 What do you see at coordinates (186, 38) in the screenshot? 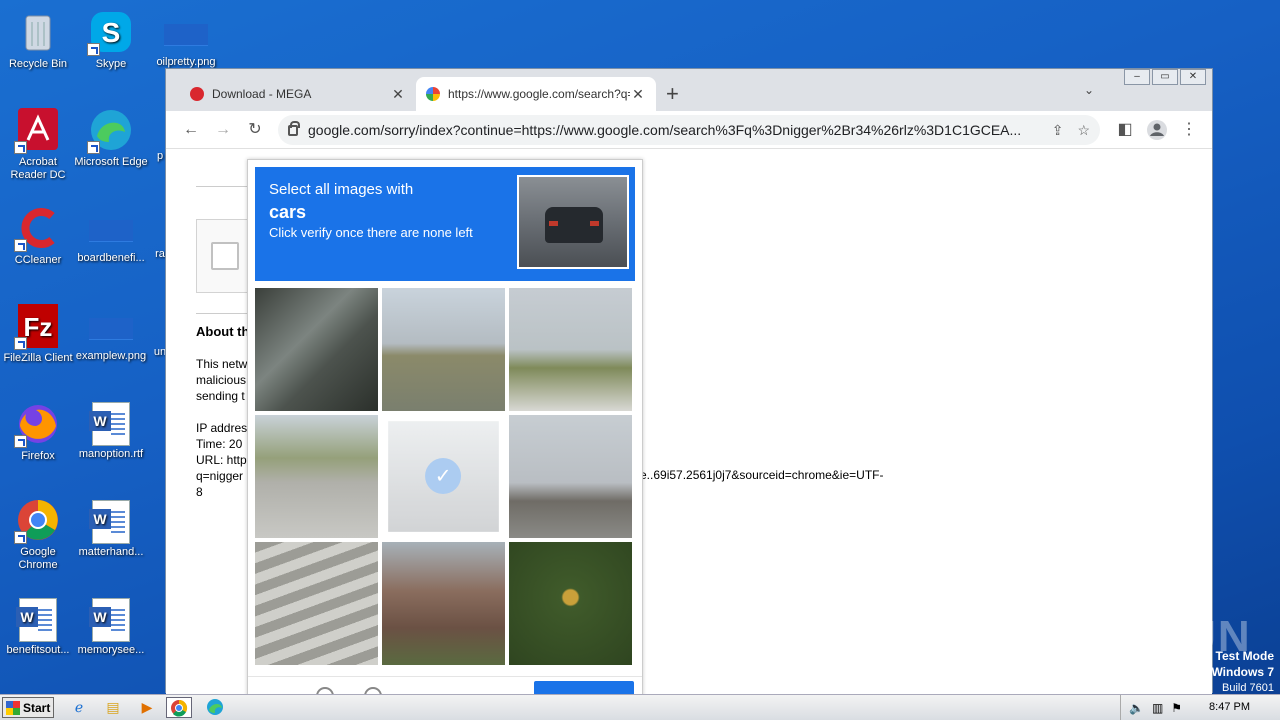
I see `oilpretty-file-icon: oilpretty.png` at bounding box center [186, 38].